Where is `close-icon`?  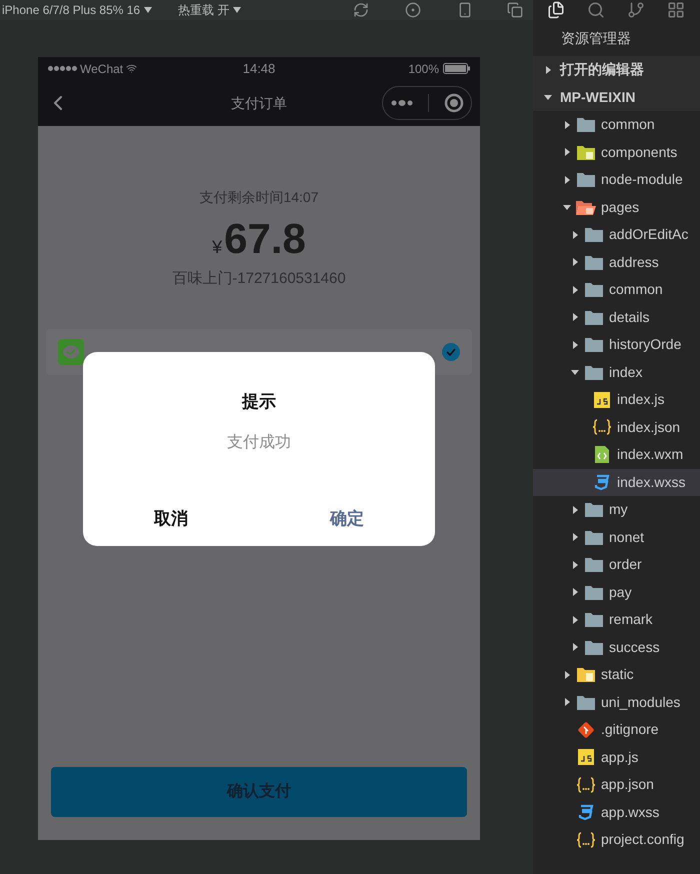 close-icon is located at coordinates (454, 103).